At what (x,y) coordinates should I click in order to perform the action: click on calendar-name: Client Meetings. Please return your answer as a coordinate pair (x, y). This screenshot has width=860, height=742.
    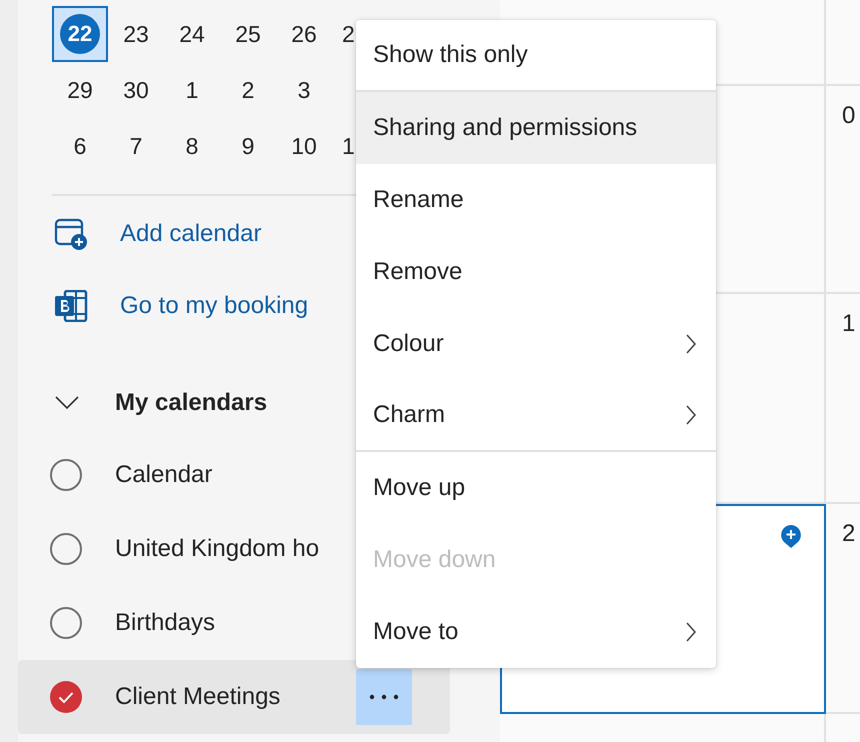
    Looking at the image, I should click on (197, 697).